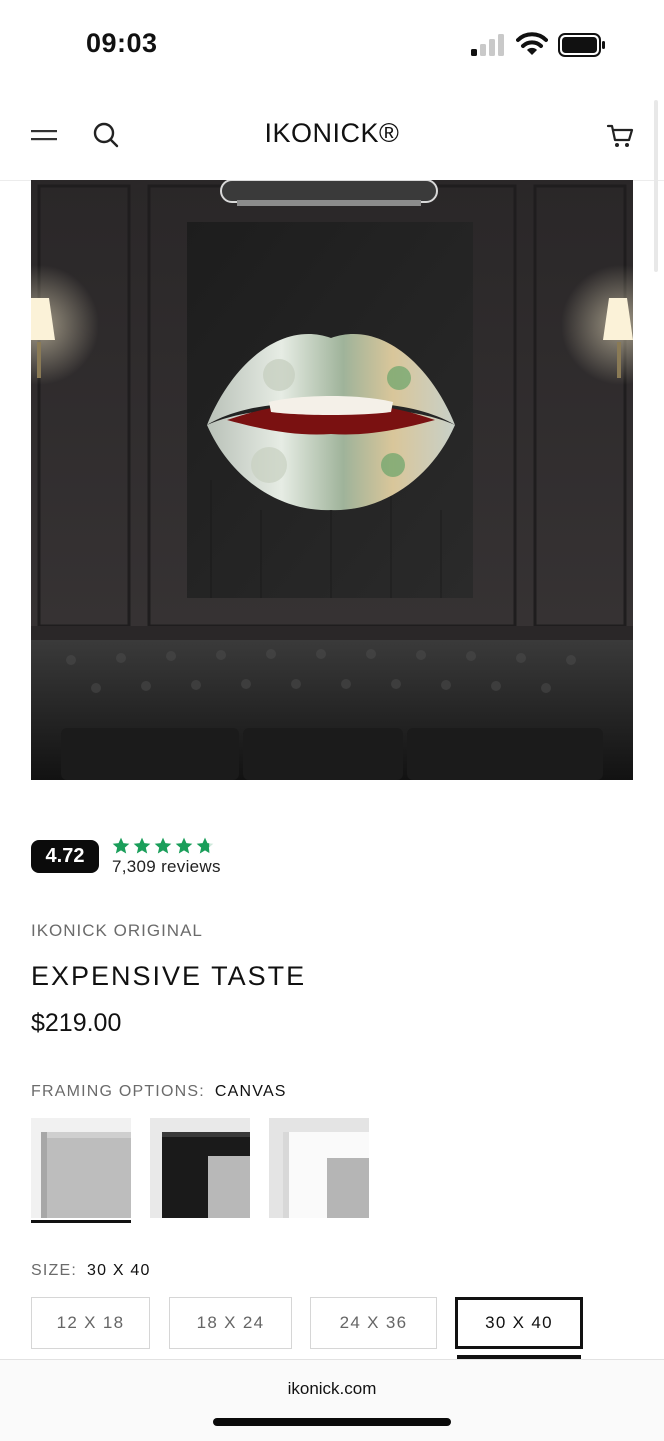 This screenshot has width=664, height=1441. What do you see at coordinates (169, 976) in the screenshot?
I see `product-title: EXPENSIVE TASTE` at bounding box center [169, 976].